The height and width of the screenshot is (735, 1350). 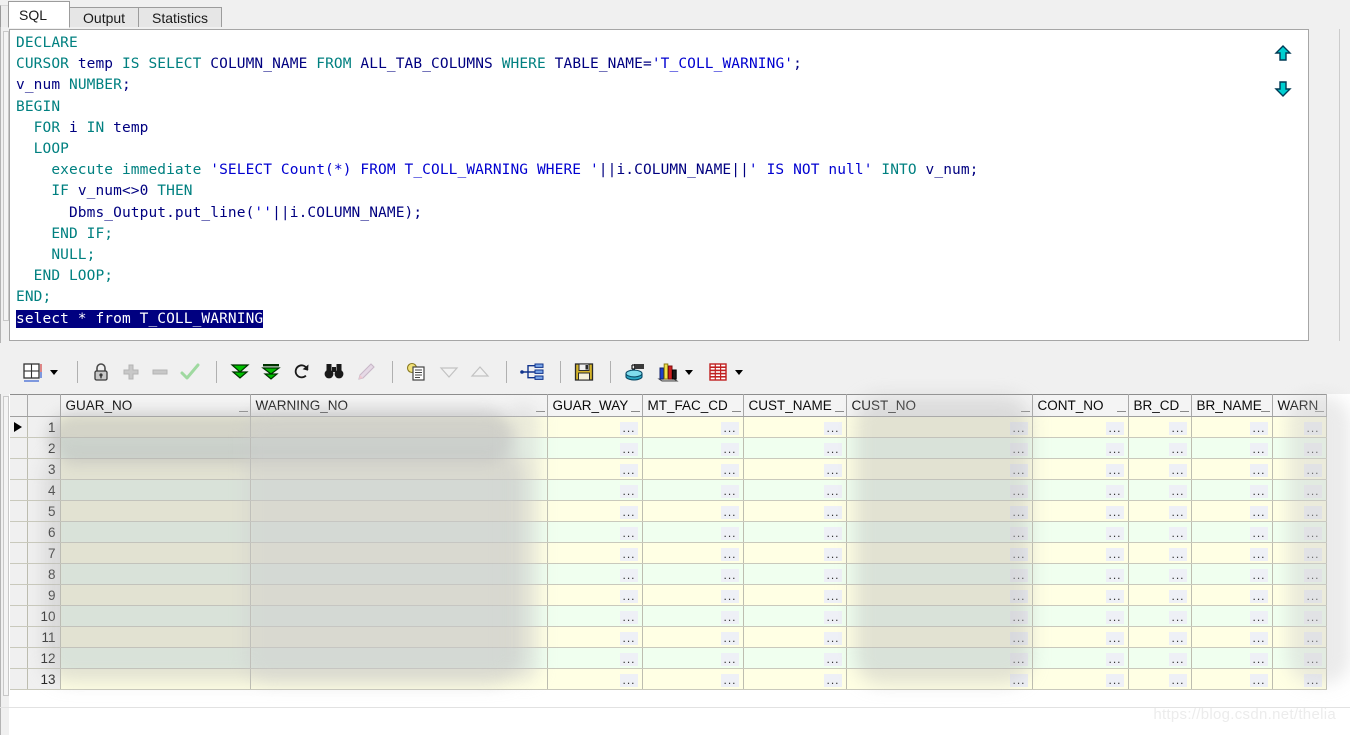 I want to click on column-header-br-cd: BR_CD, so click(x=1160, y=405).